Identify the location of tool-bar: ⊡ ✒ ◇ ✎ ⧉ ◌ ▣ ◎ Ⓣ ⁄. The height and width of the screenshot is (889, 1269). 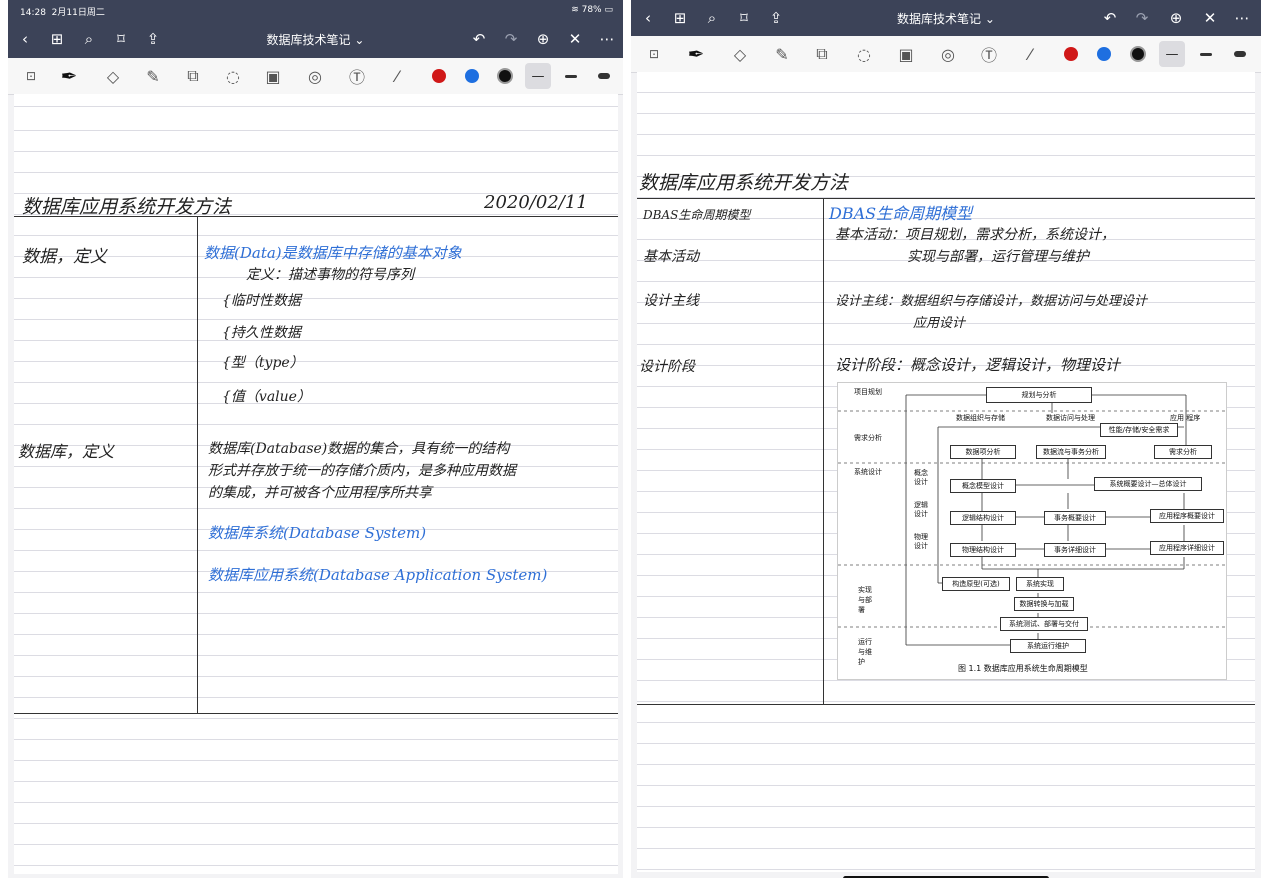
(315, 76).